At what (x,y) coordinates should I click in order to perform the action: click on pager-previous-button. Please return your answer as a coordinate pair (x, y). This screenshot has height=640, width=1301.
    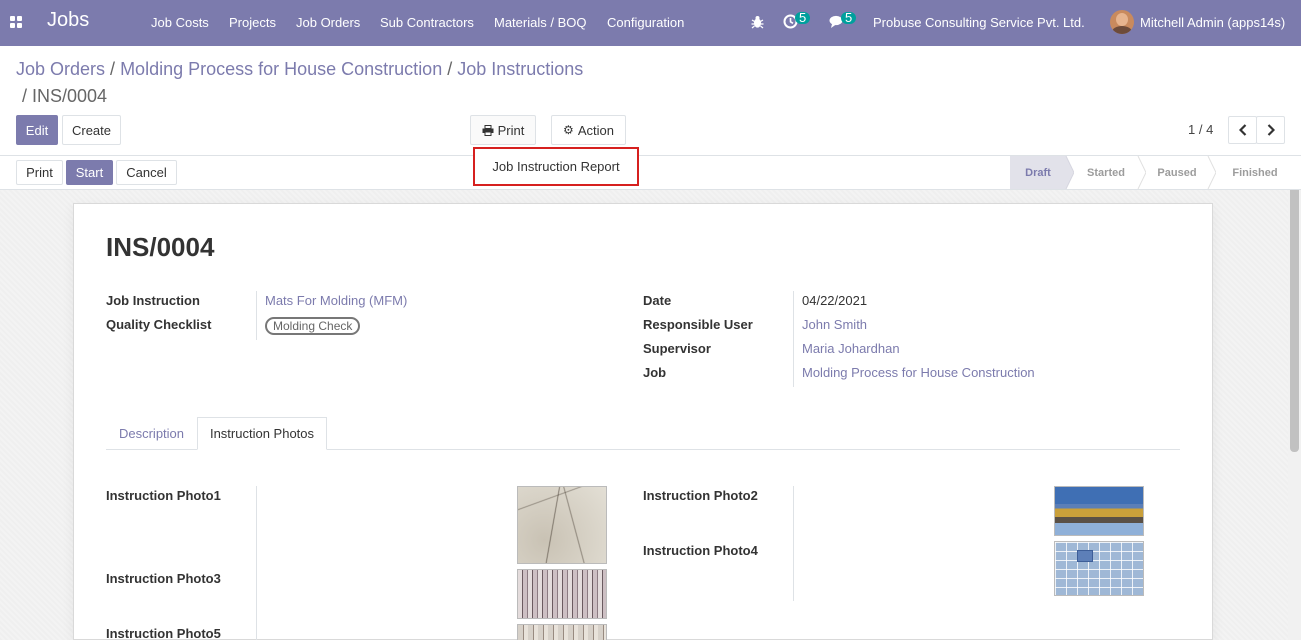
    Looking at the image, I should click on (1242, 130).